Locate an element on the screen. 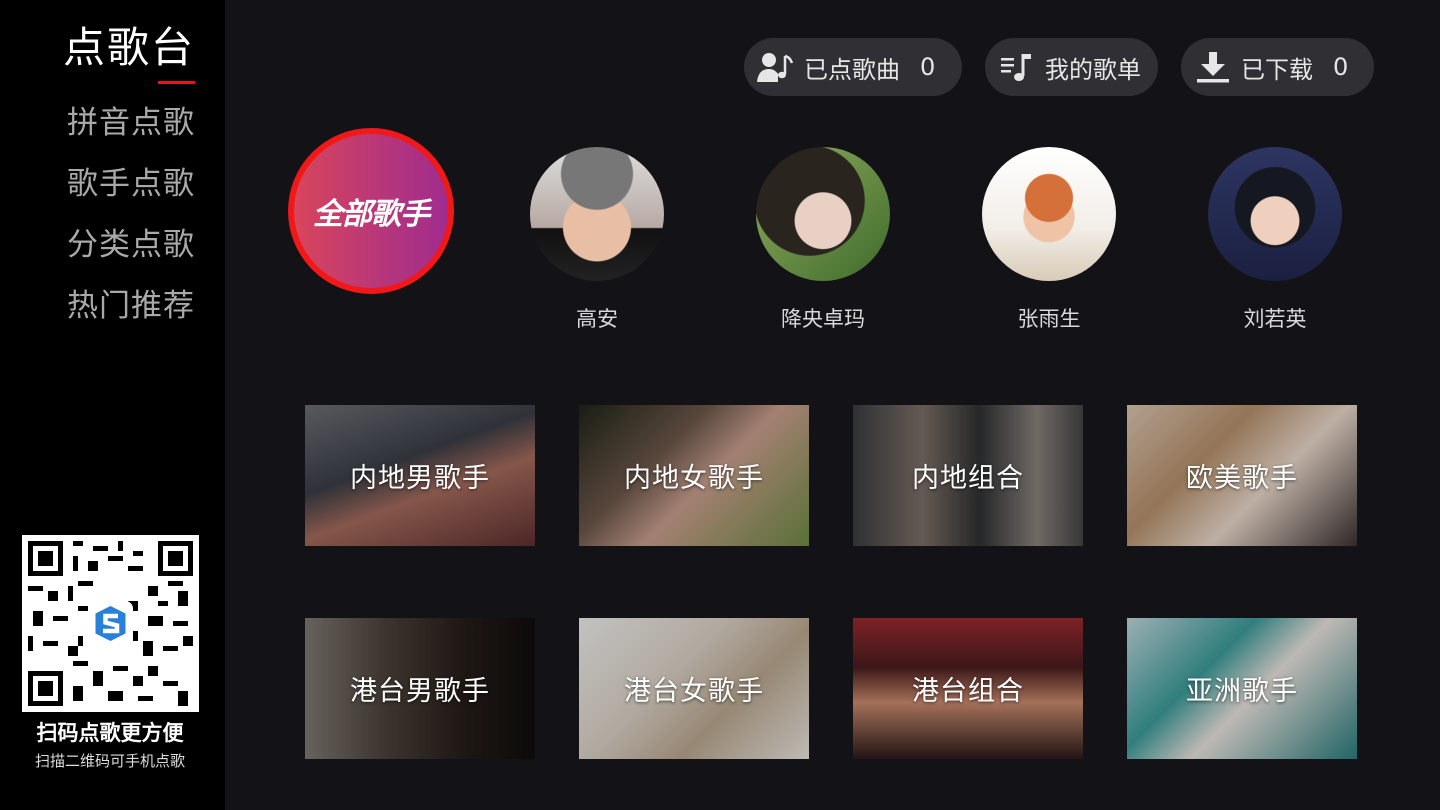 The image size is (1440, 810). sidebar-item-pinyin: 拼音点歌 is located at coordinates (97, 119).